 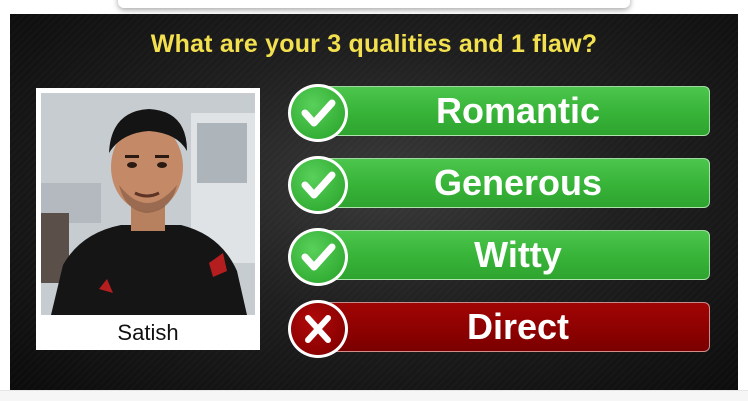 I want to click on top-bar, so click(x=374, y=7).